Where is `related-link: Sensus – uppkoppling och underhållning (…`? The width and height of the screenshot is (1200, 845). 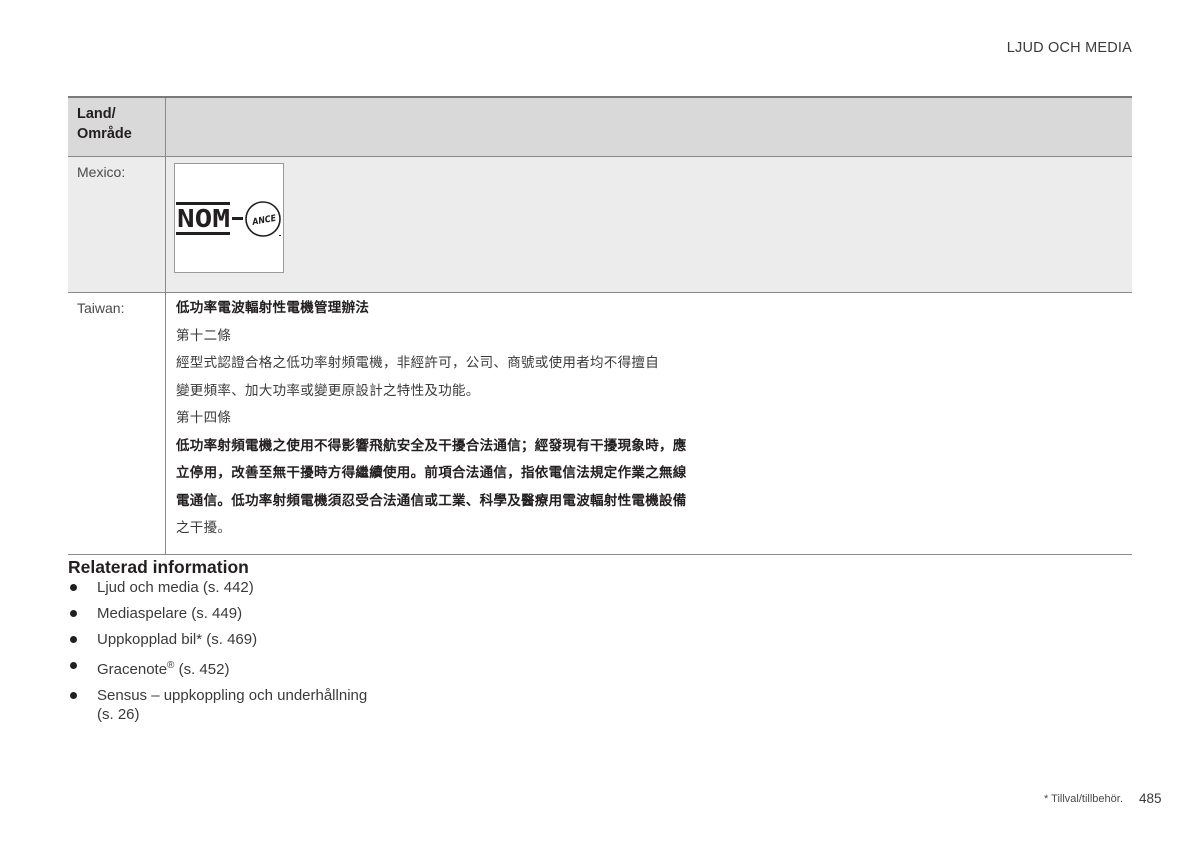
related-link: Sensus – uppkoppling och underhållning (… is located at coordinates (217, 705).